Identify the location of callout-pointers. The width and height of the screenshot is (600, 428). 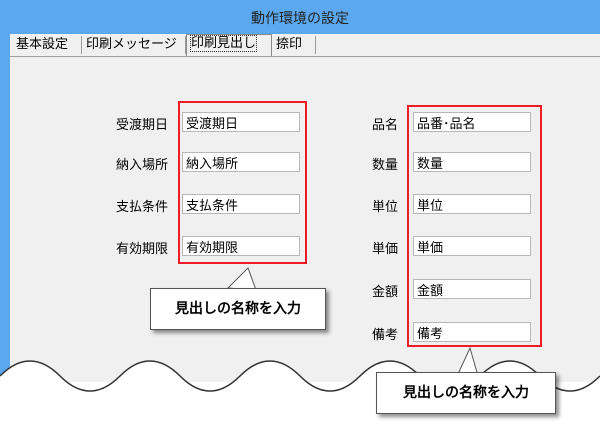
(352, 322).